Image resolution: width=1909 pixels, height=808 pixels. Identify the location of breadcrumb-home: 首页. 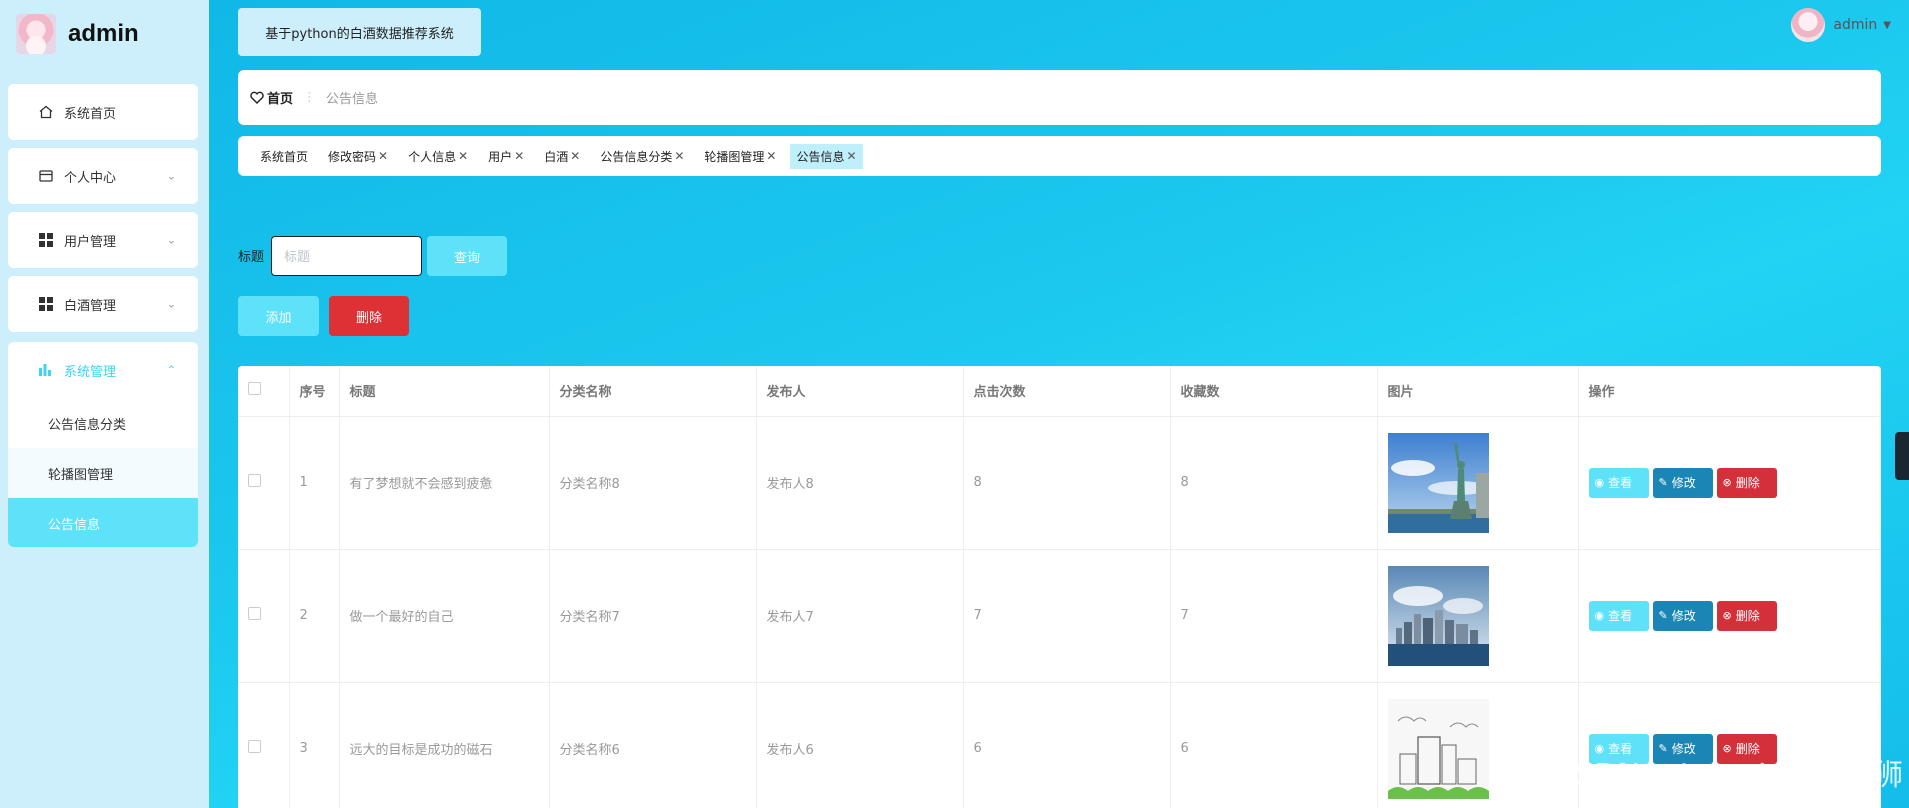
(271, 97).